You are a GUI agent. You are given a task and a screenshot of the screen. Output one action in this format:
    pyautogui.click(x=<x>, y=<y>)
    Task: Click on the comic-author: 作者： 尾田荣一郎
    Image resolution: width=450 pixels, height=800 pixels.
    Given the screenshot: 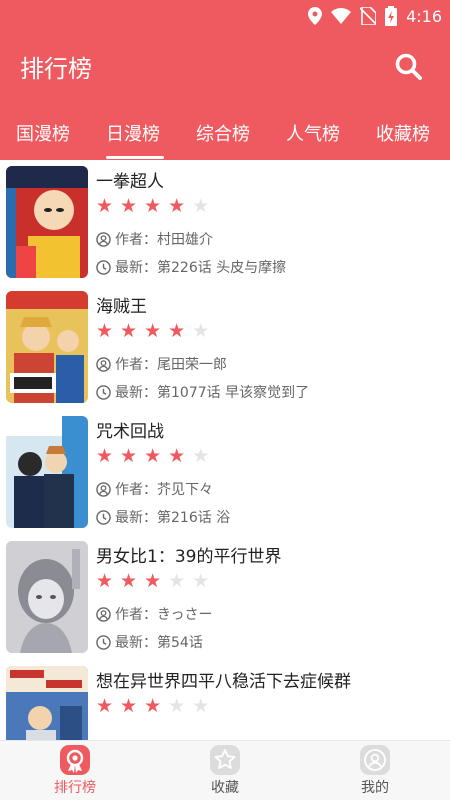 What is the action you would take?
    pyautogui.click(x=161, y=364)
    